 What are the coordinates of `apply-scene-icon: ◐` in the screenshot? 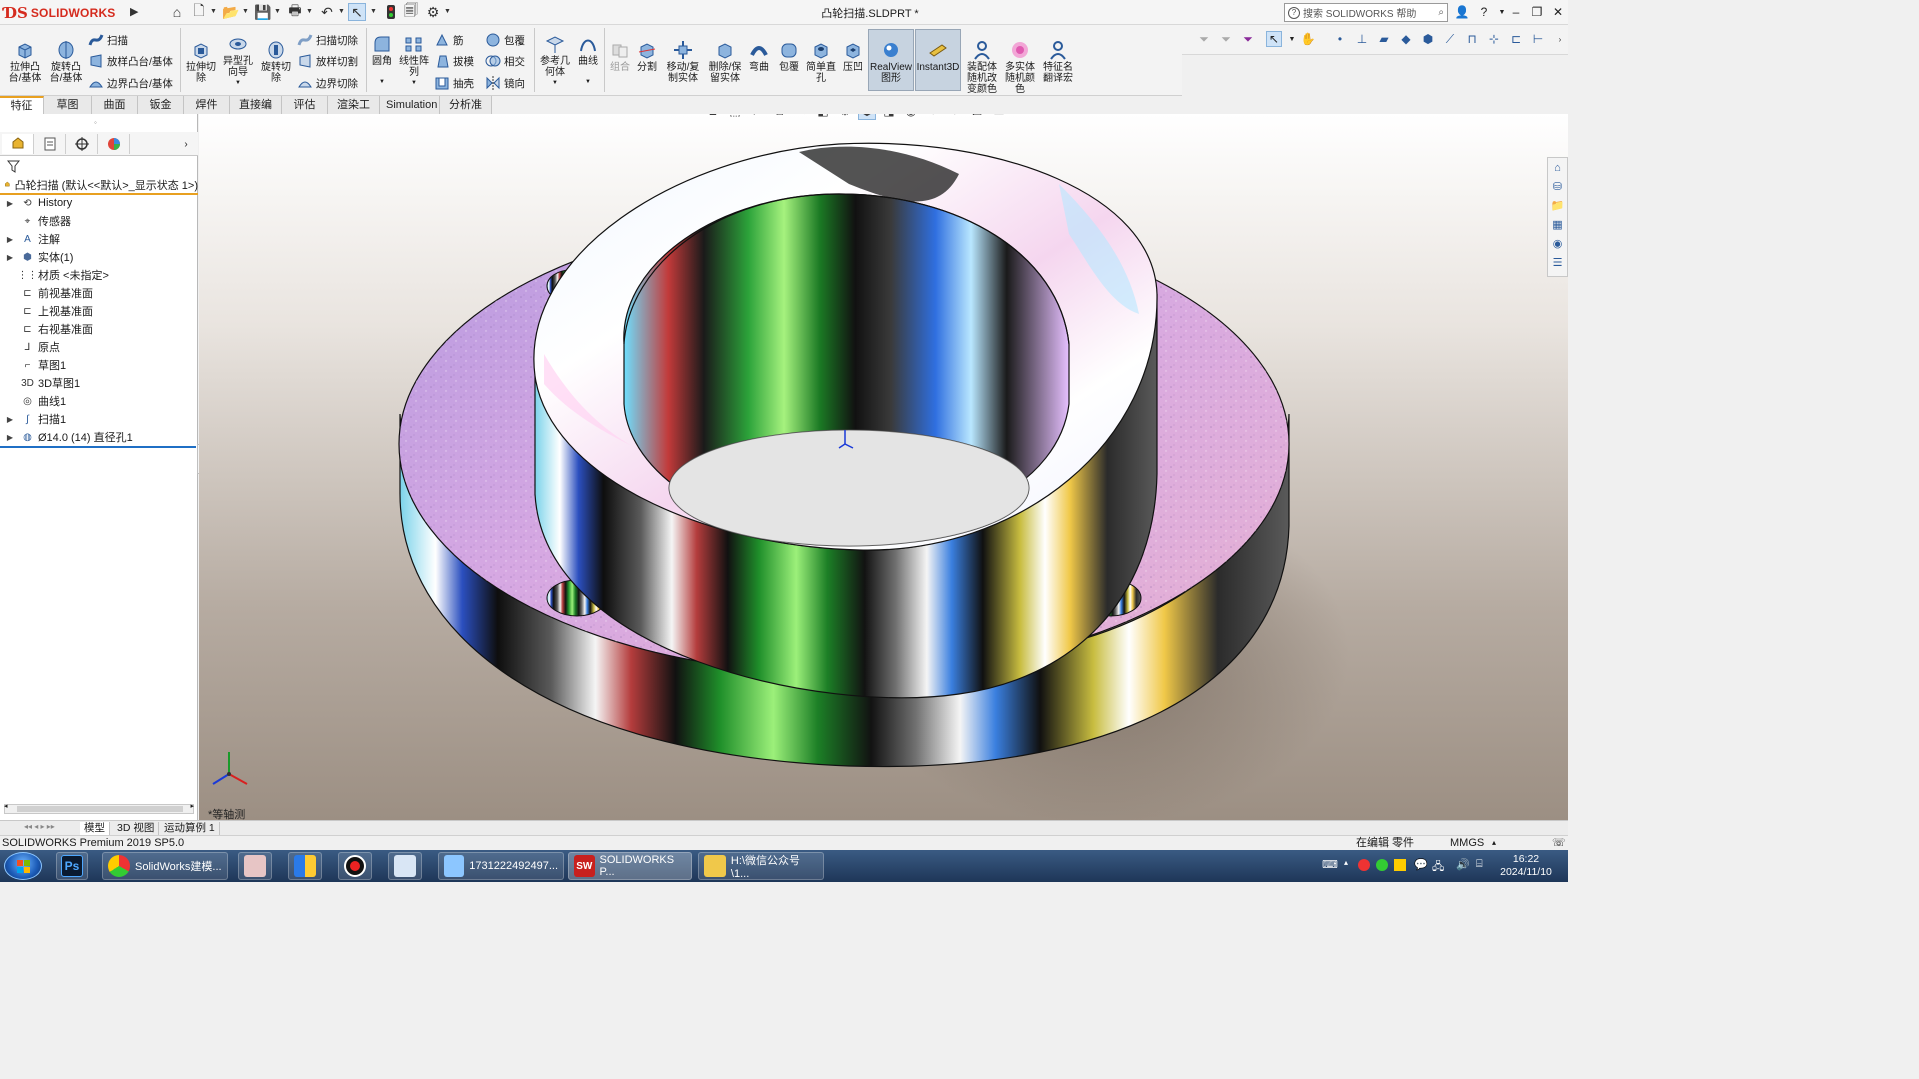 It's located at (955, 117).